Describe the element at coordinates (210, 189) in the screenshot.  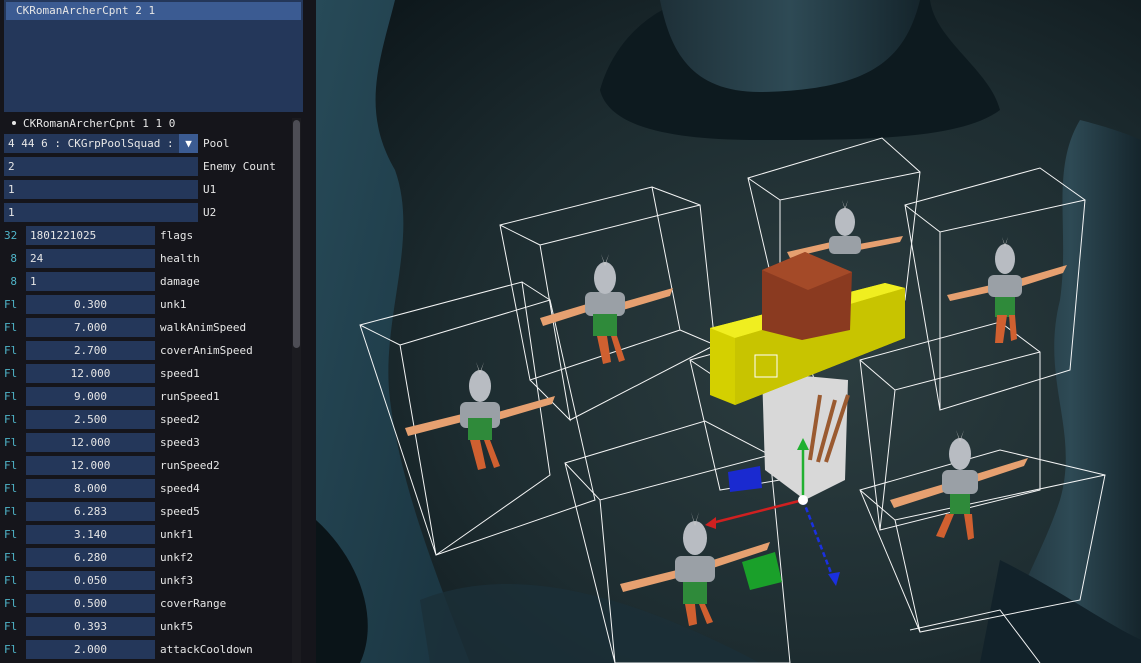
I see `u1-label: U1` at that location.